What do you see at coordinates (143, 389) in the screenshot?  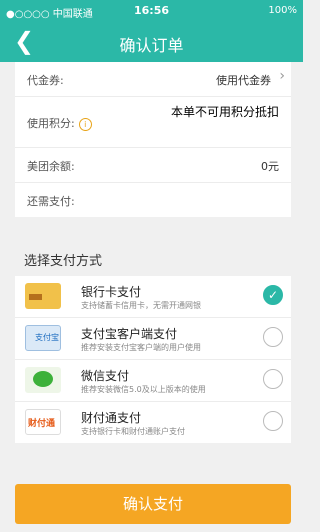 I see `payment-option-desc: 推荐安装微信5.0及以上版本的使用` at bounding box center [143, 389].